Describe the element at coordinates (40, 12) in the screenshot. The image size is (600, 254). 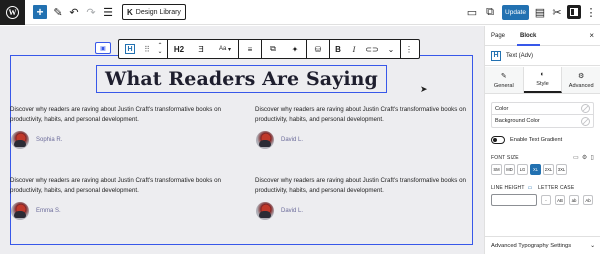
I see `add-block-button: +` at that location.